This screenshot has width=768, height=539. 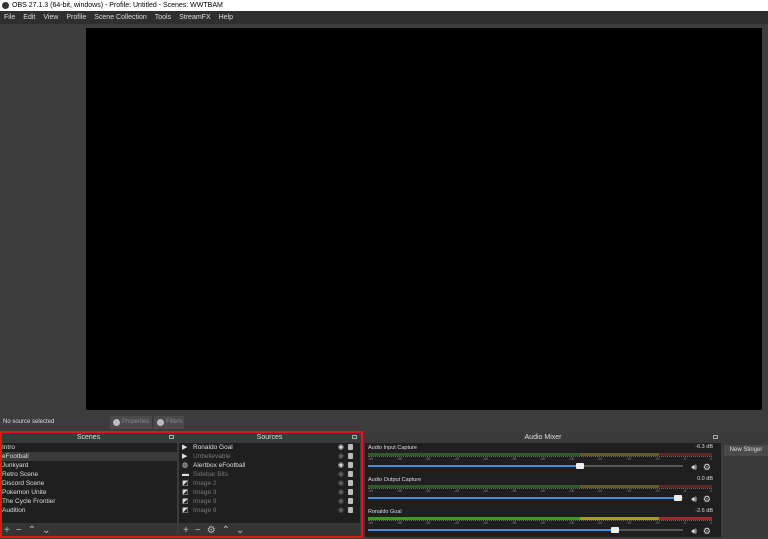 I want to click on scenes-title: Scenes, so click(x=88, y=437).